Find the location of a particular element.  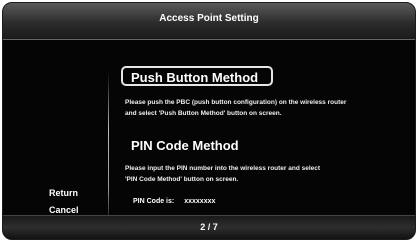

return-button: Return is located at coordinates (63, 193).